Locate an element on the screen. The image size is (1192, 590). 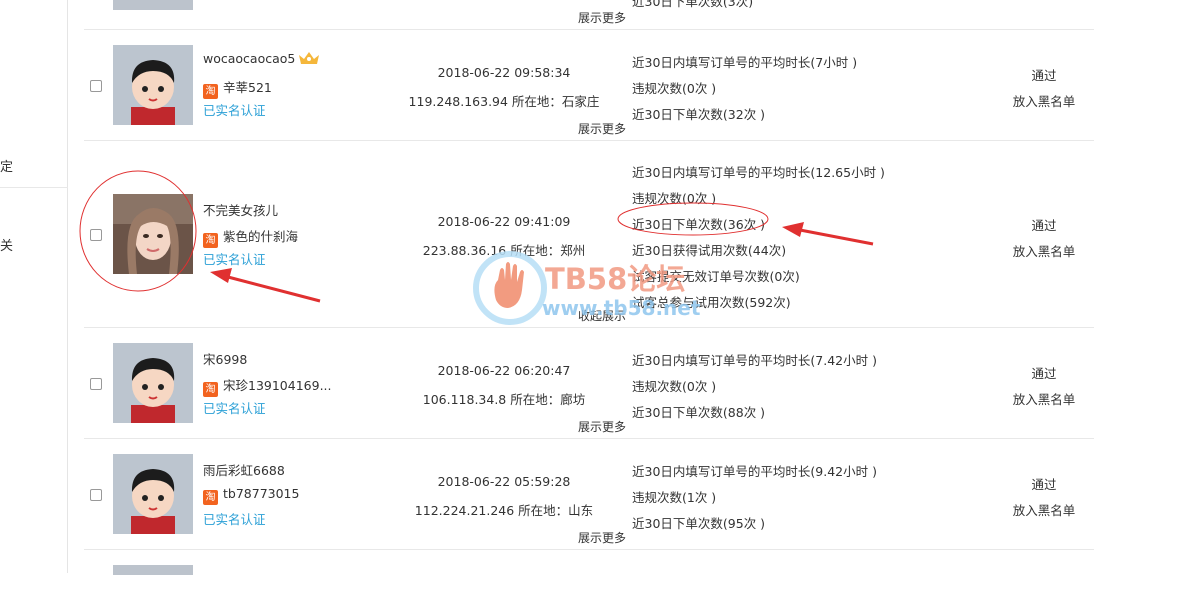
ip-location: 119.248.163.94 所在地：石家庄 is located at coordinates (504, 101).